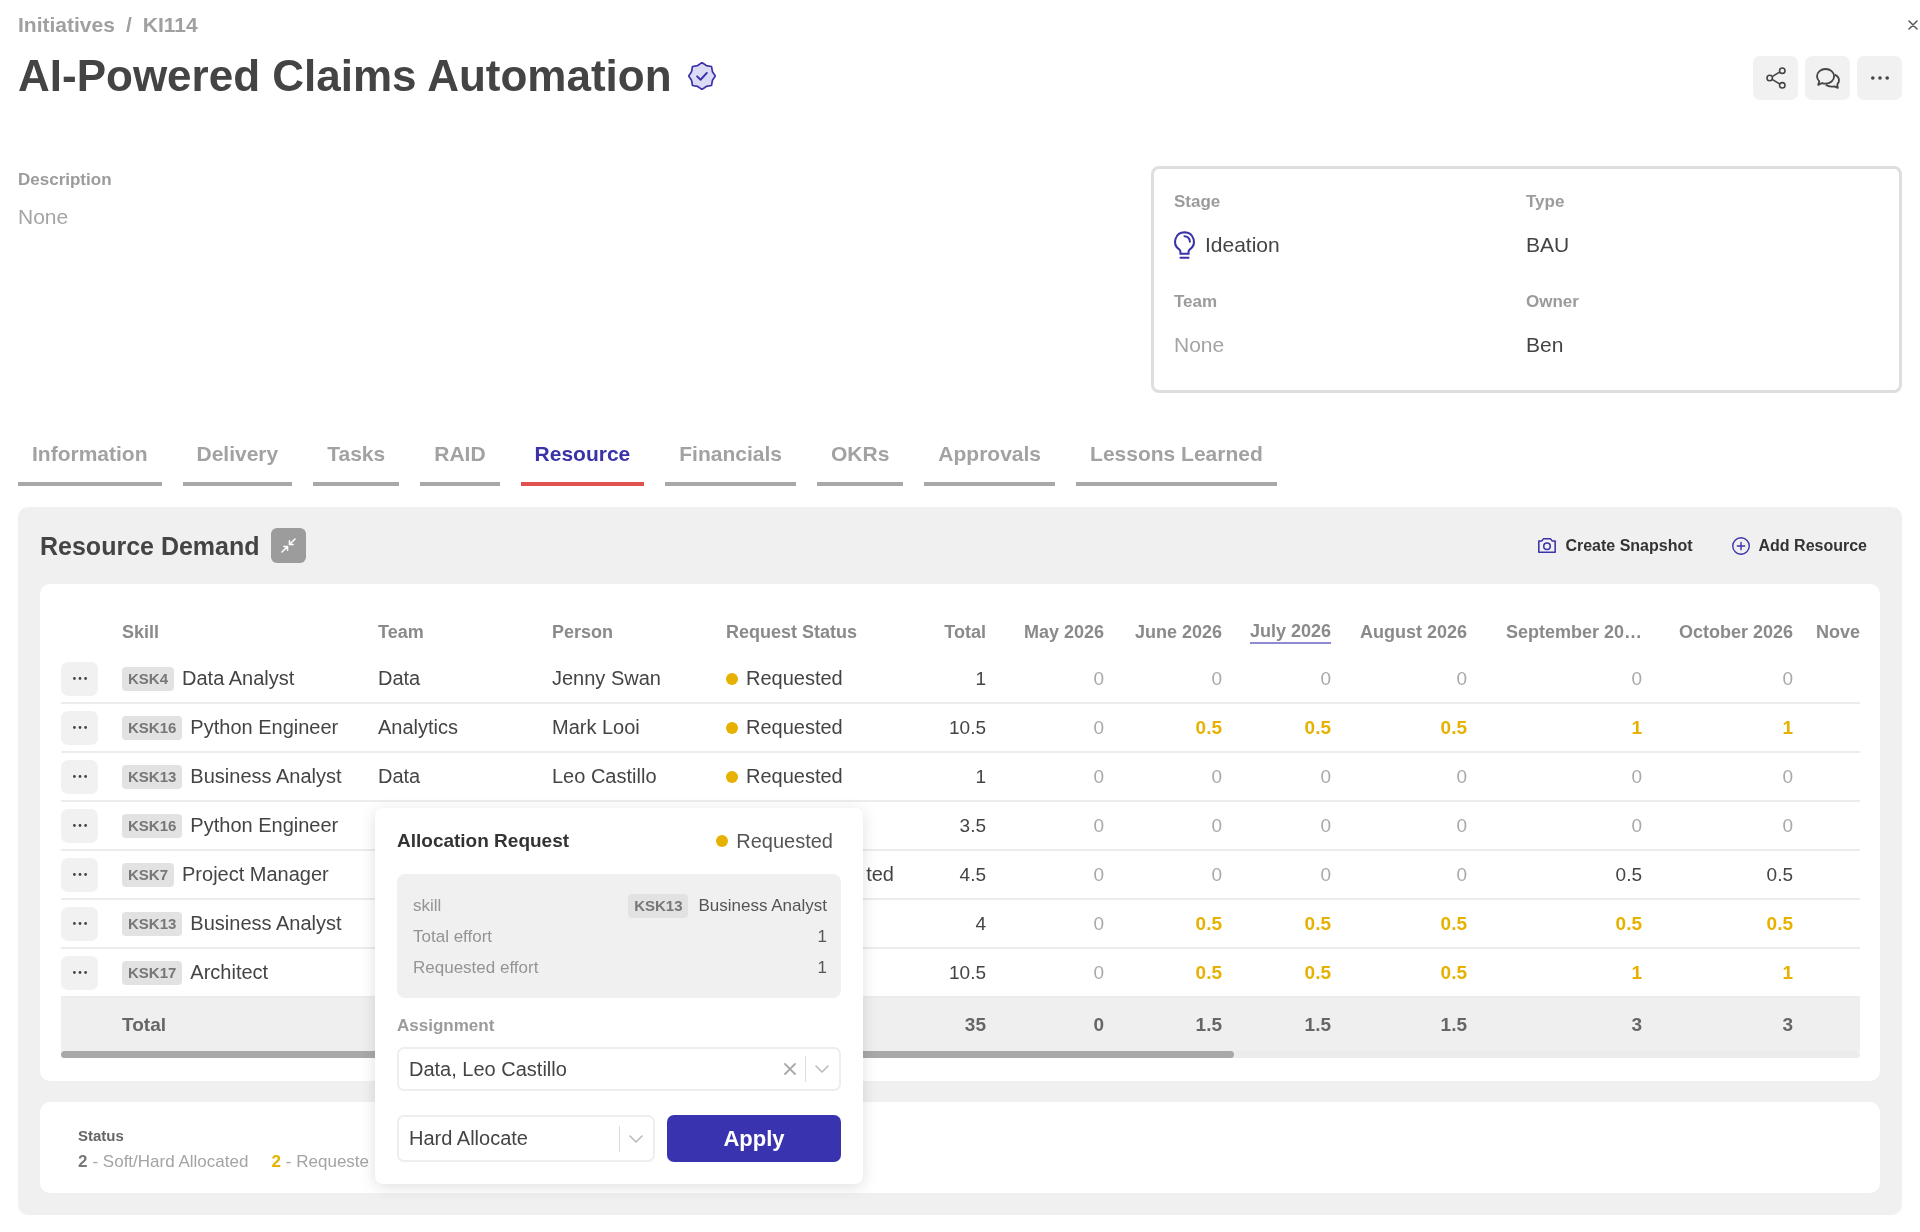 This screenshot has width=1920, height=1232. What do you see at coordinates (43, 217) in the screenshot?
I see `field-value: None` at bounding box center [43, 217].